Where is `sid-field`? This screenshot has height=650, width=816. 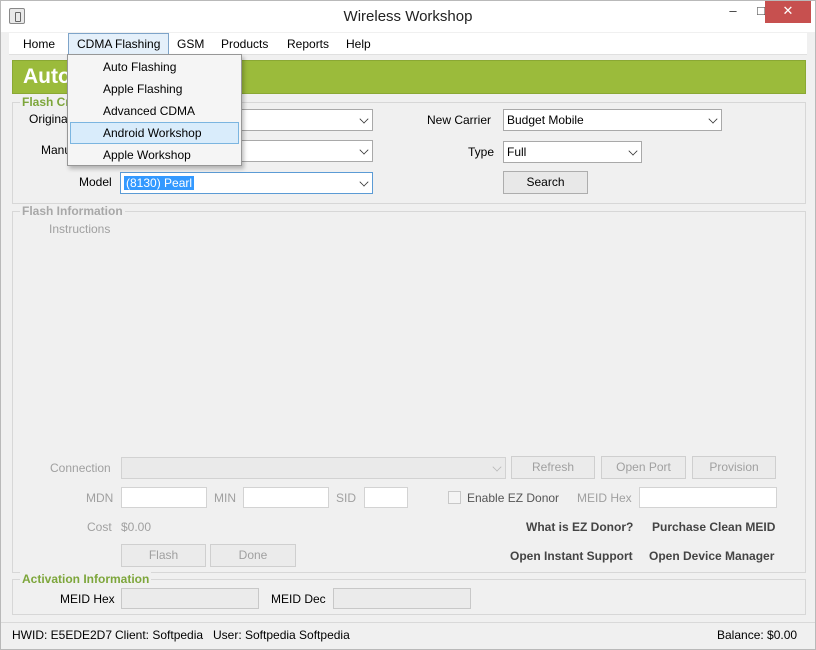 sid-field is located at coordinates (386, 497).